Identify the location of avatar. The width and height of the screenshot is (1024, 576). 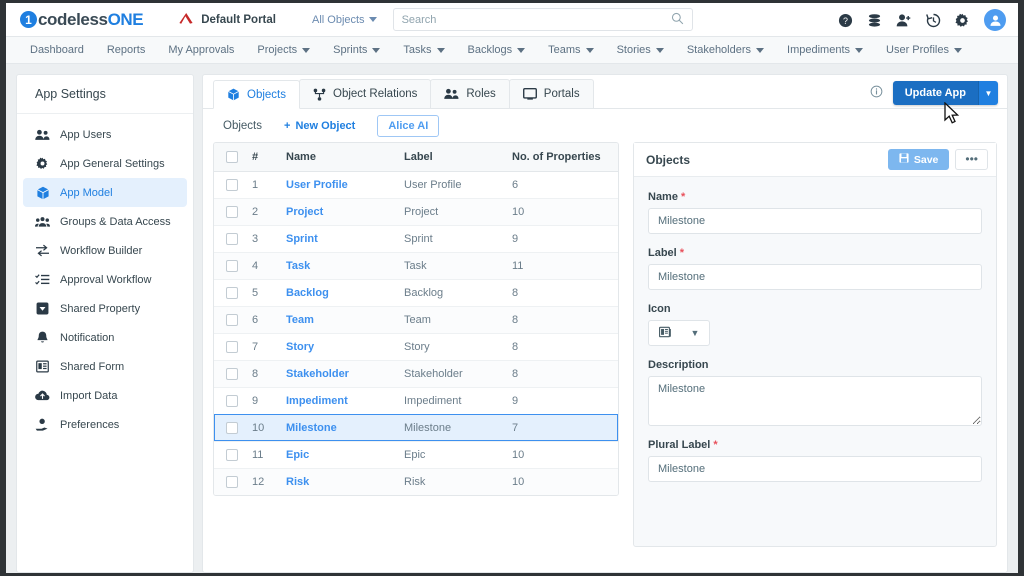
(995, 20).